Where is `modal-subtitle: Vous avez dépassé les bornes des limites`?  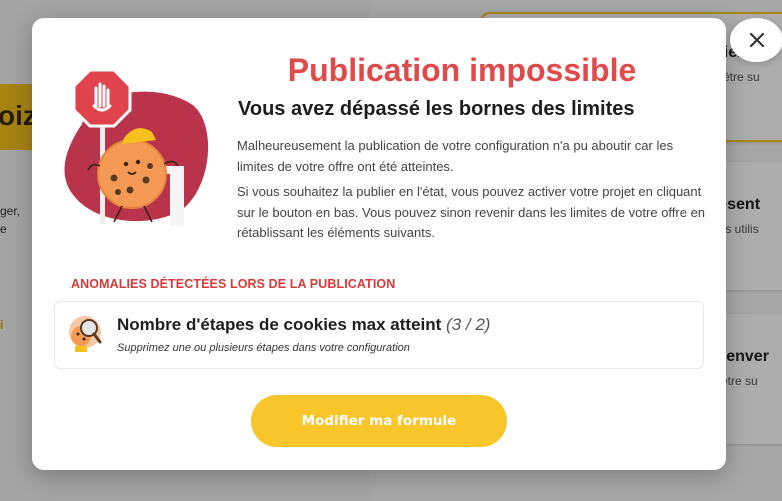
modal-subtitle: Vous avez dépassé les bornes des limites is located at coordinates (436, 109).